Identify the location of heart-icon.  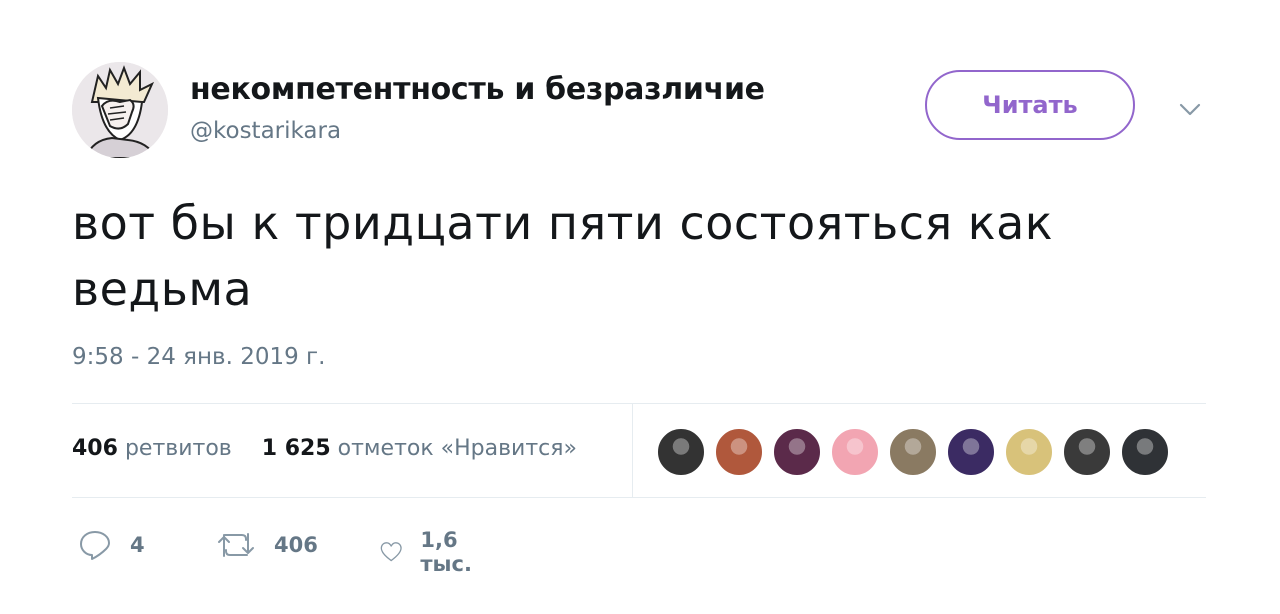
(391, 552).